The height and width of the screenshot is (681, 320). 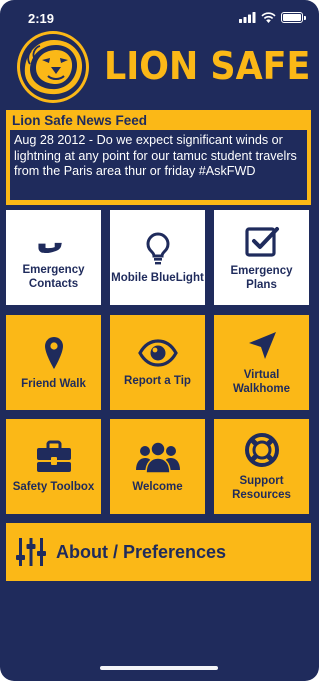 I want to click on lion-logo-icon, so click(x=53, y=67).